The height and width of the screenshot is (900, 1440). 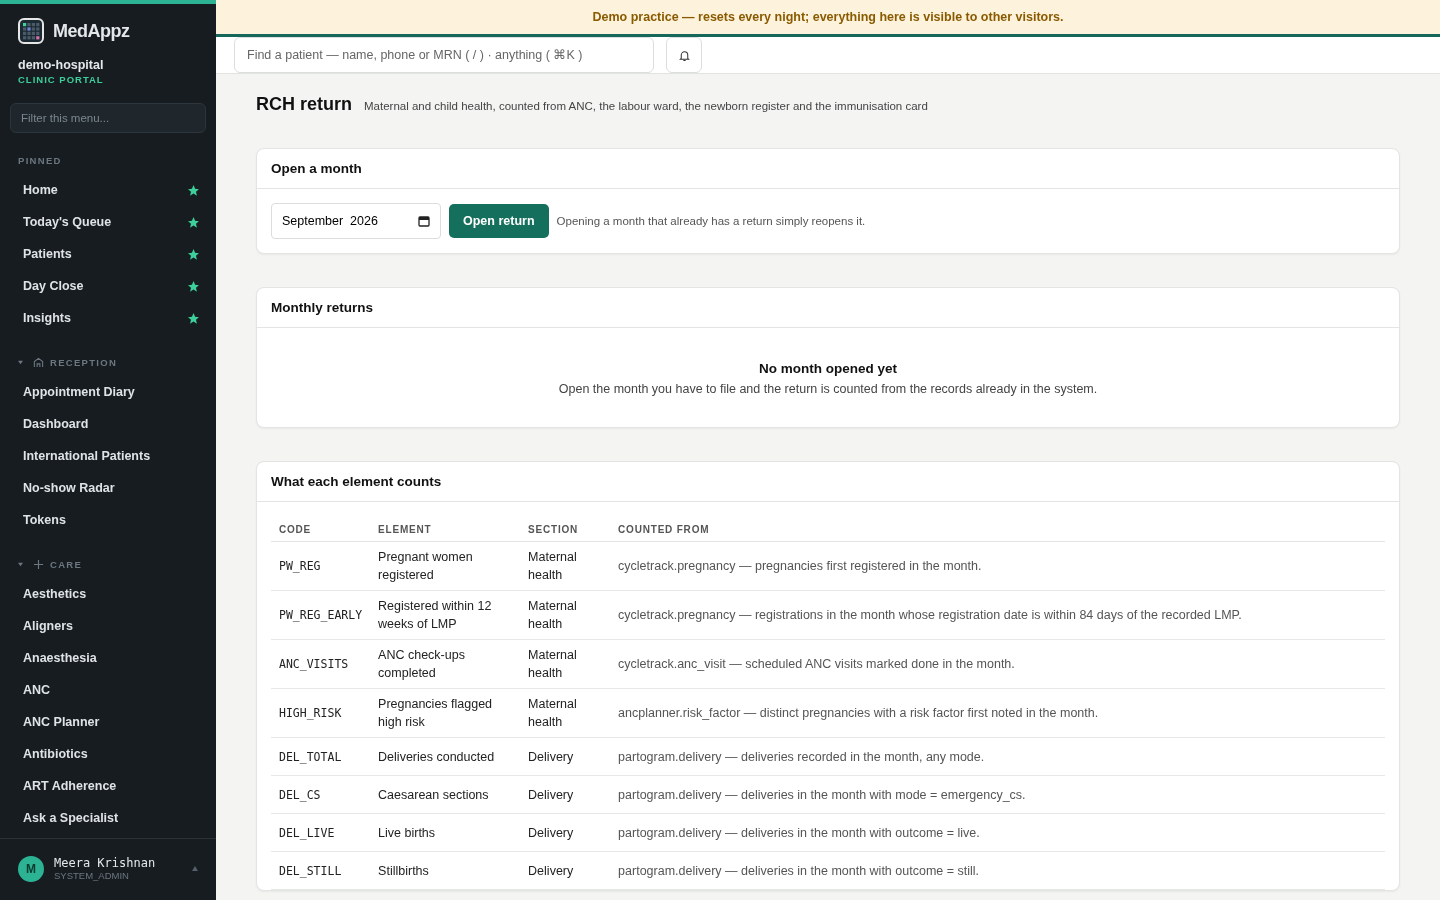 I want to click on menu-item: Tokens, so click(x=108, y=520).